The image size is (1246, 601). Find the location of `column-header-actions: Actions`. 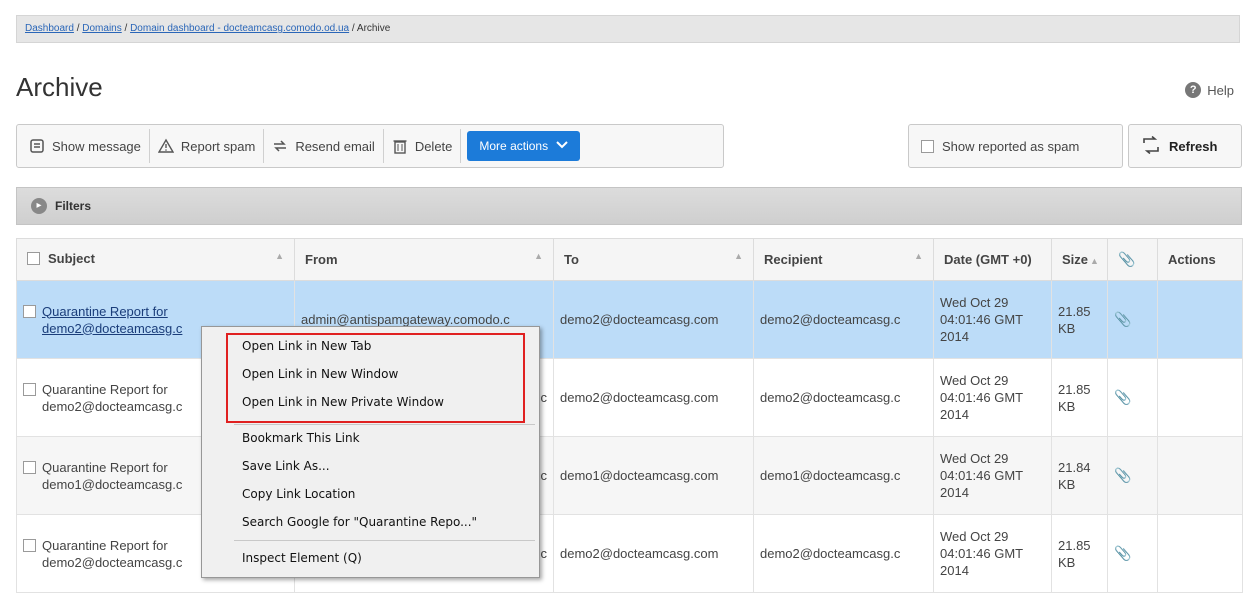

column-header-actions: Actions is located at coordinates (1200, 259).